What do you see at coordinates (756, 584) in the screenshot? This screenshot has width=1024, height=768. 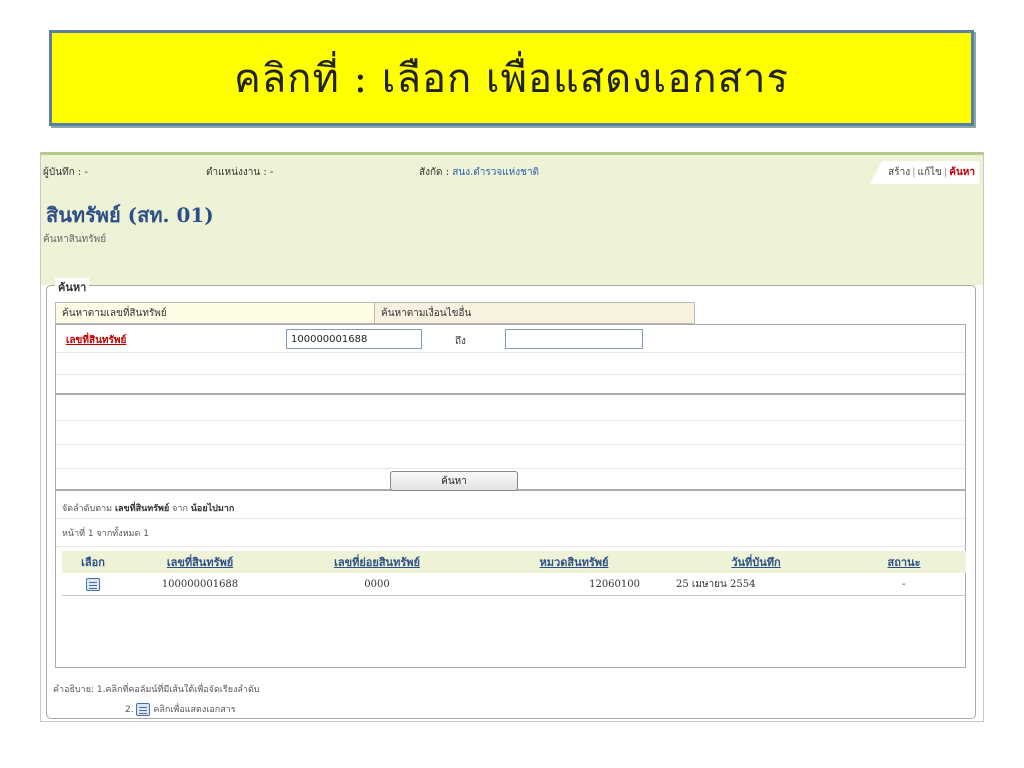 I see `date-cell: 25 เมษายน 2554` at bounding box center [756, 584].